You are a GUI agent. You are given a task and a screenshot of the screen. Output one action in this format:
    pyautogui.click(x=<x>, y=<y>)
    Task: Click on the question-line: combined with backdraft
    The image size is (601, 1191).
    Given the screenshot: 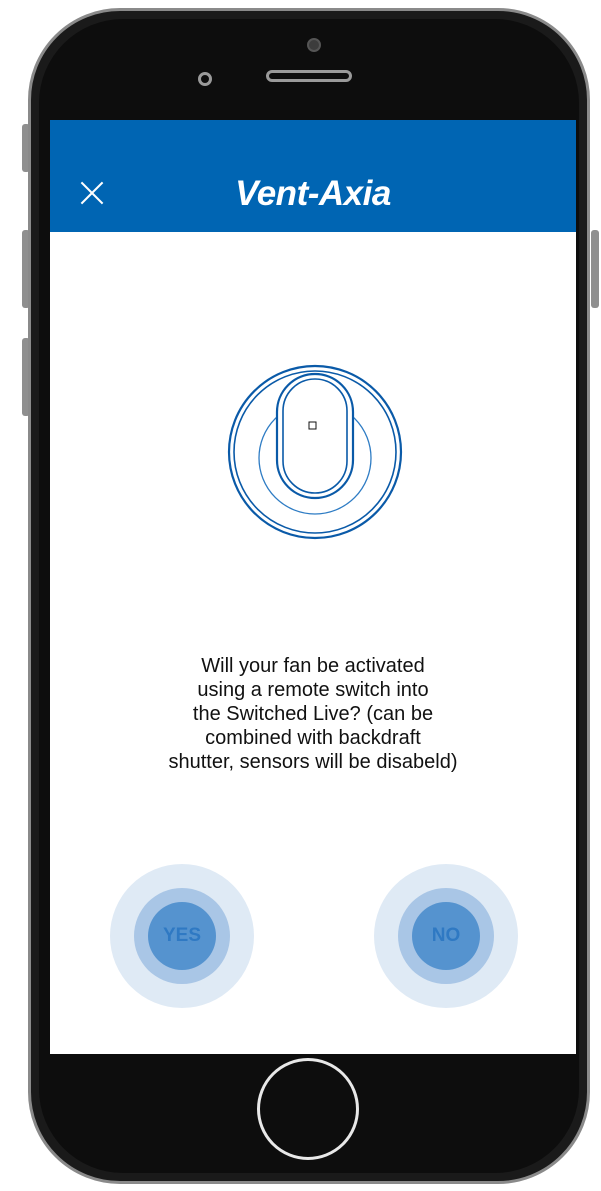 What is the action you would take?
    pyautogui.click(x=313, y=738)
    